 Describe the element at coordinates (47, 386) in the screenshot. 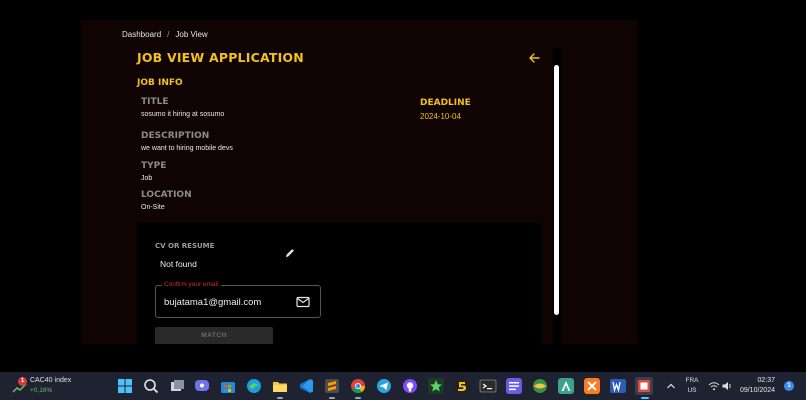

I see `stock-widget: 1 CAC40 index +0,16%` at that location.